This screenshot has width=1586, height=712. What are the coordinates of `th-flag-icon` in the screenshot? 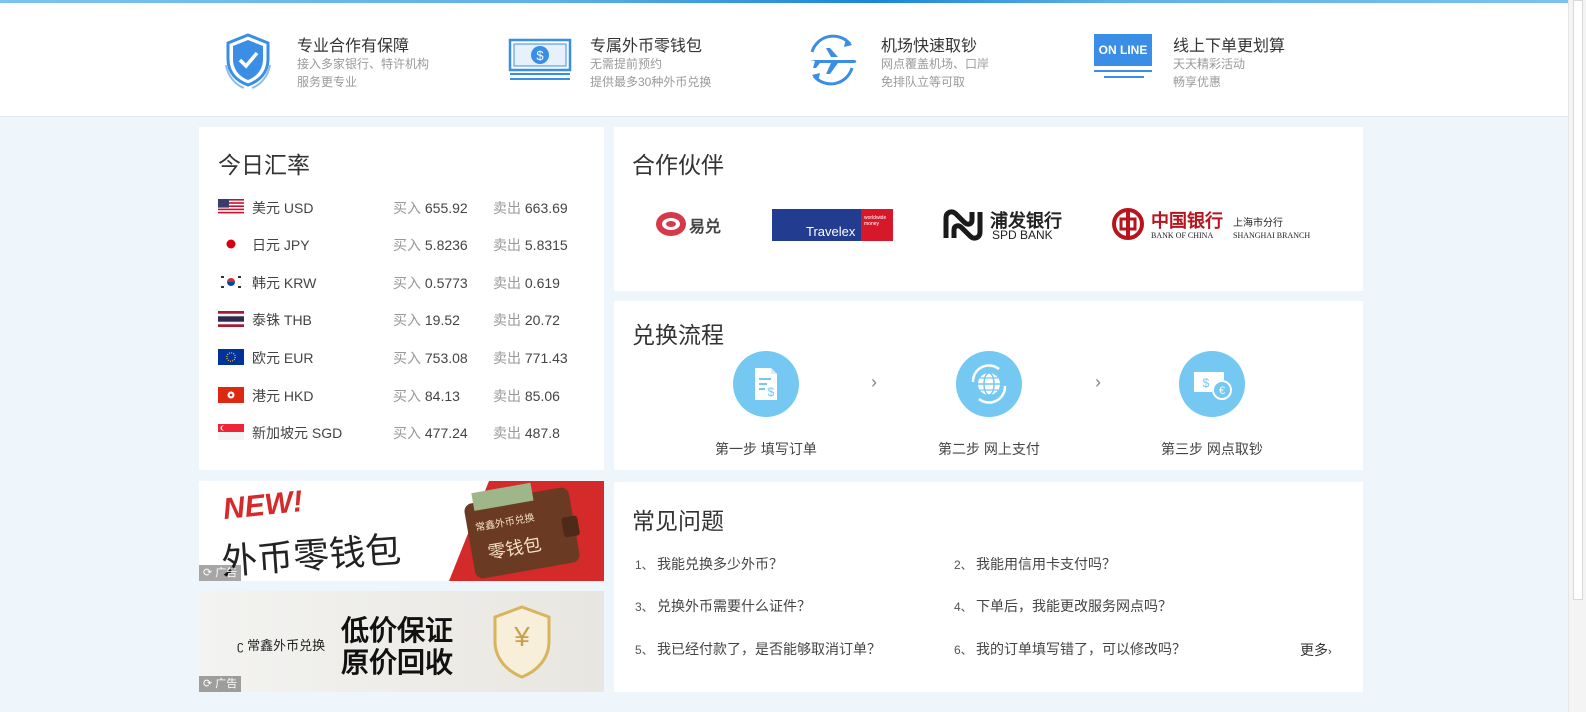 It's located at (231, 319).